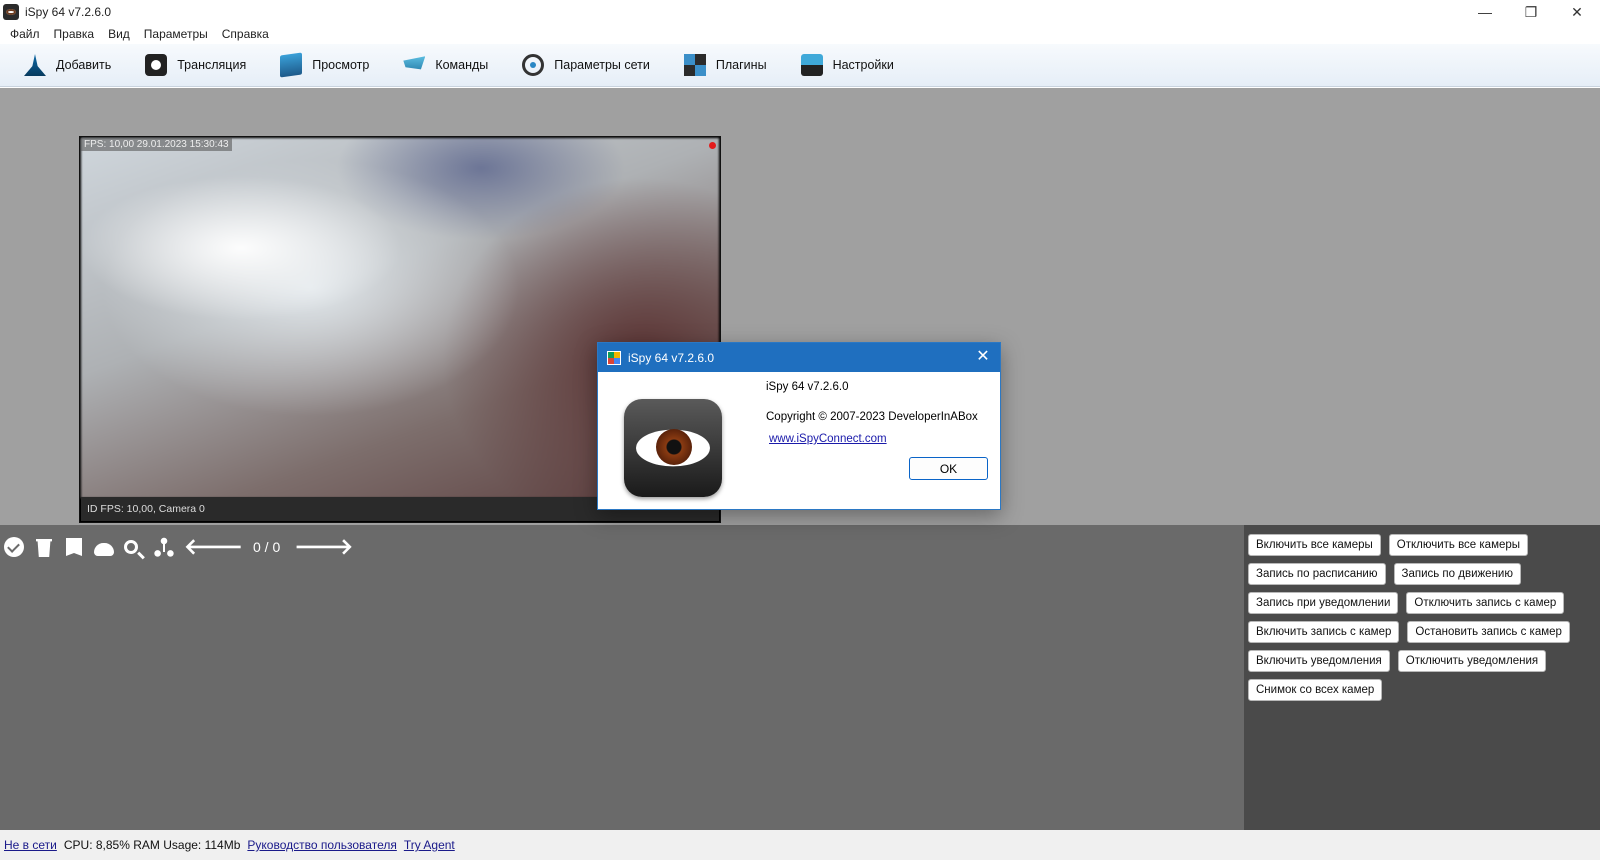 Image resolution: width=1600 pixels, height=860 pixels. What do you see at coordinates (156, 65) in the screenshot?
I see `broadcast-icon` at bounding box center [156, 65].